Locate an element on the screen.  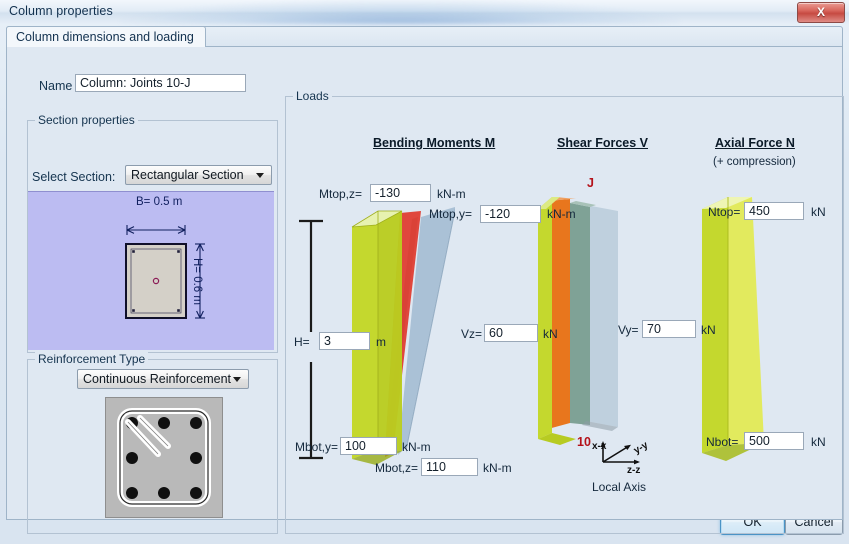
vy-unit: kN is located at coordinates (708, 330).